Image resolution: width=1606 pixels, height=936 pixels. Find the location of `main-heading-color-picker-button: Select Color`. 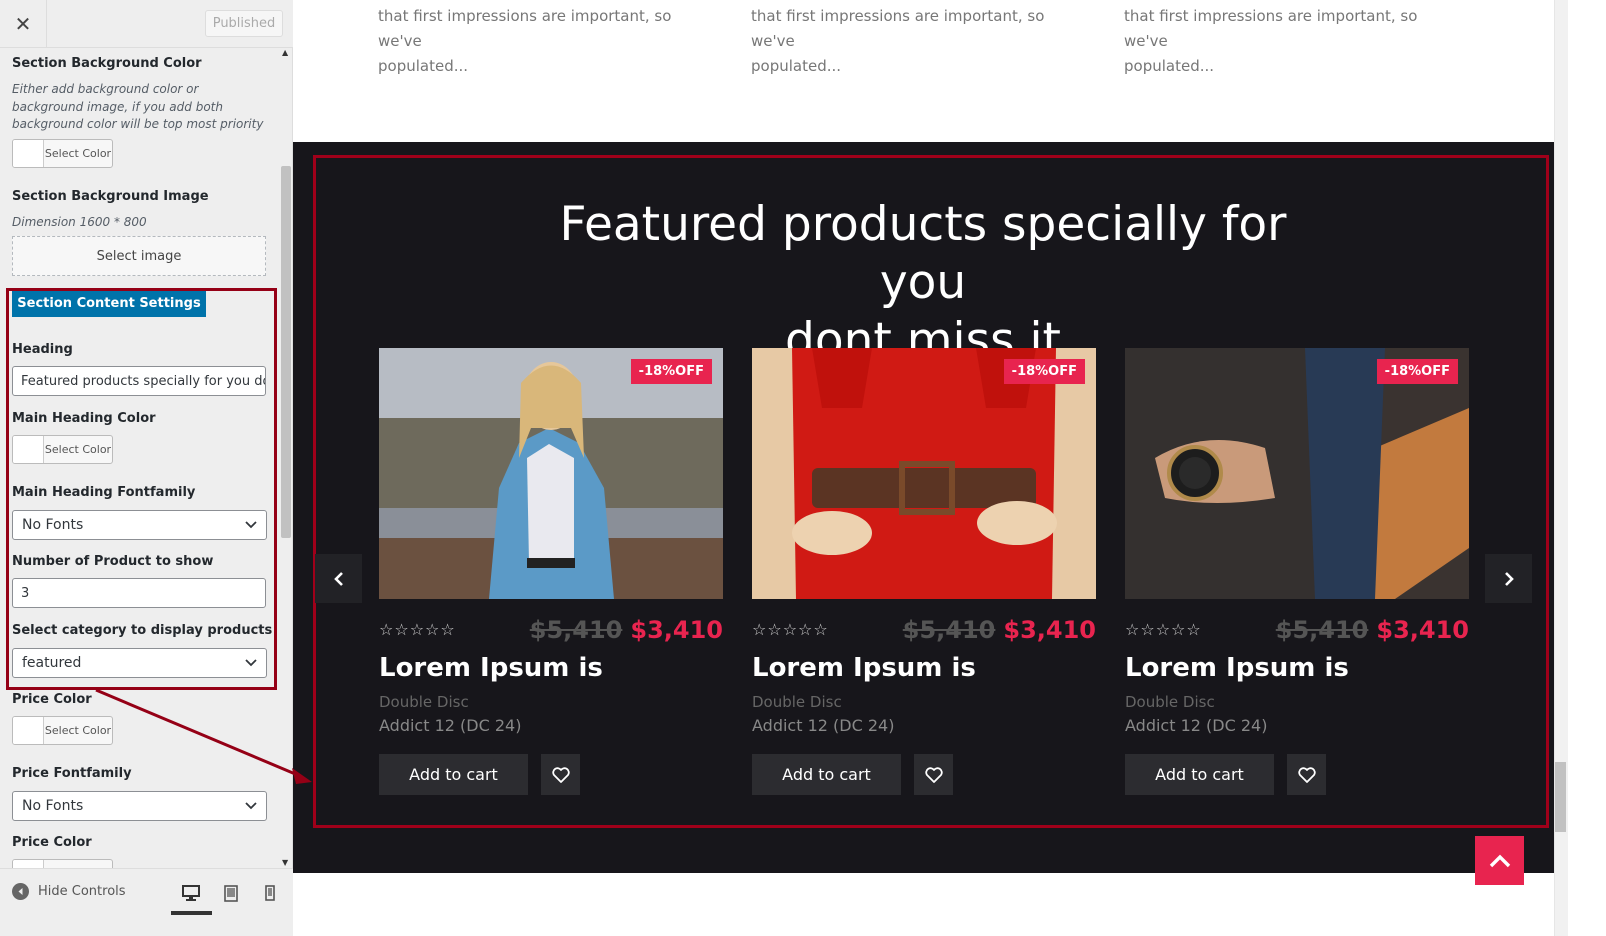

main-heading-color-picker-button: Select Color is located at coordinates (62, 449).